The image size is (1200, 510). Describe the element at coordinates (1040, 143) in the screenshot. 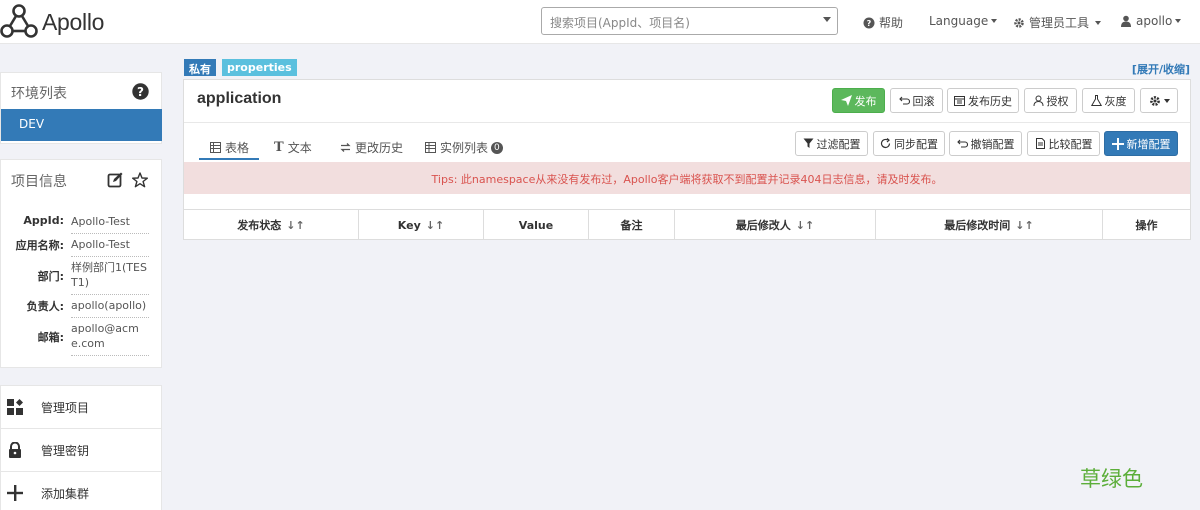

I see `file-icon` at that location.